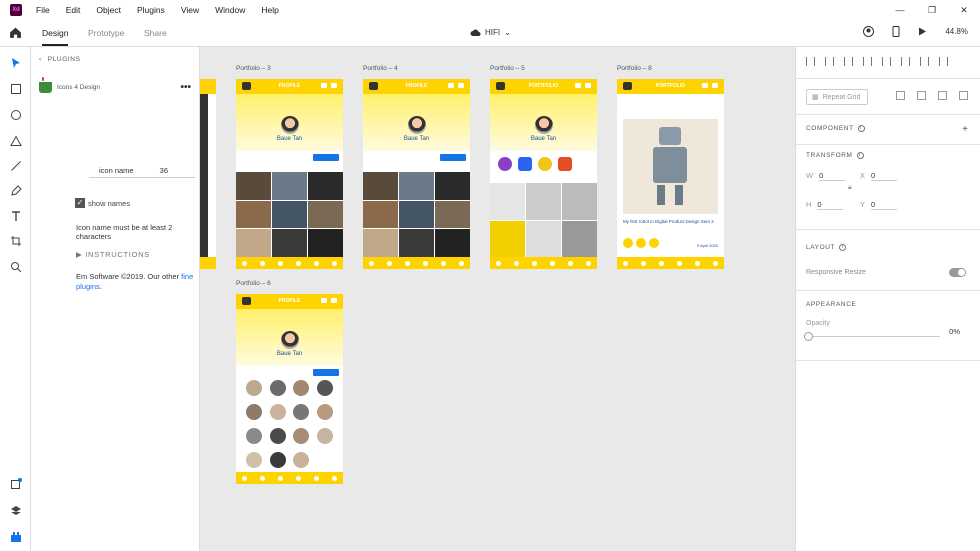 This screenshot has height=551, width=980. I want to click on artboard-portfolio-5: PORTFOLIO Baue Tan, so click(543, 174).